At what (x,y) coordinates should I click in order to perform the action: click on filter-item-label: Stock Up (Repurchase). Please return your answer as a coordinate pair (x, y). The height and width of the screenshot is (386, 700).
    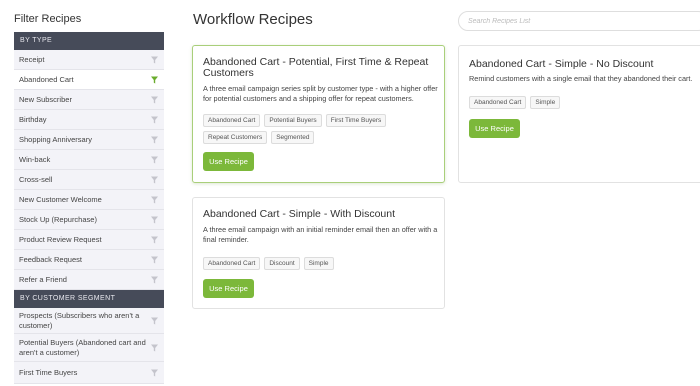
    Looking at the image, I should click on (58, 219).